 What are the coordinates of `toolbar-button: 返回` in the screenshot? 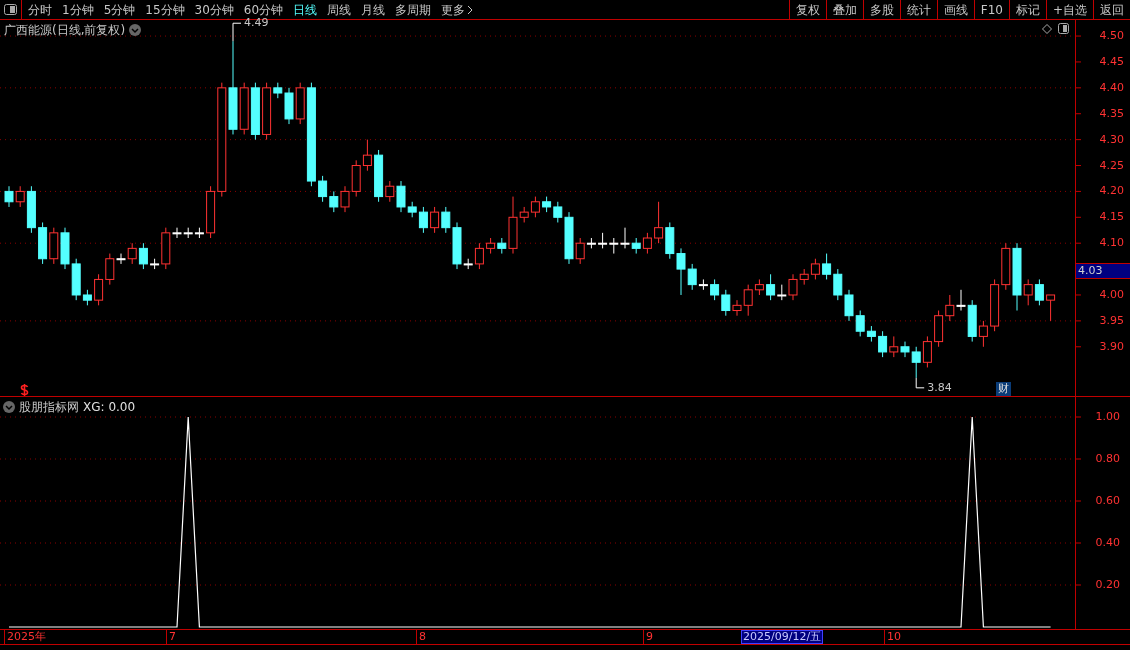 It's located at (1111, 9).